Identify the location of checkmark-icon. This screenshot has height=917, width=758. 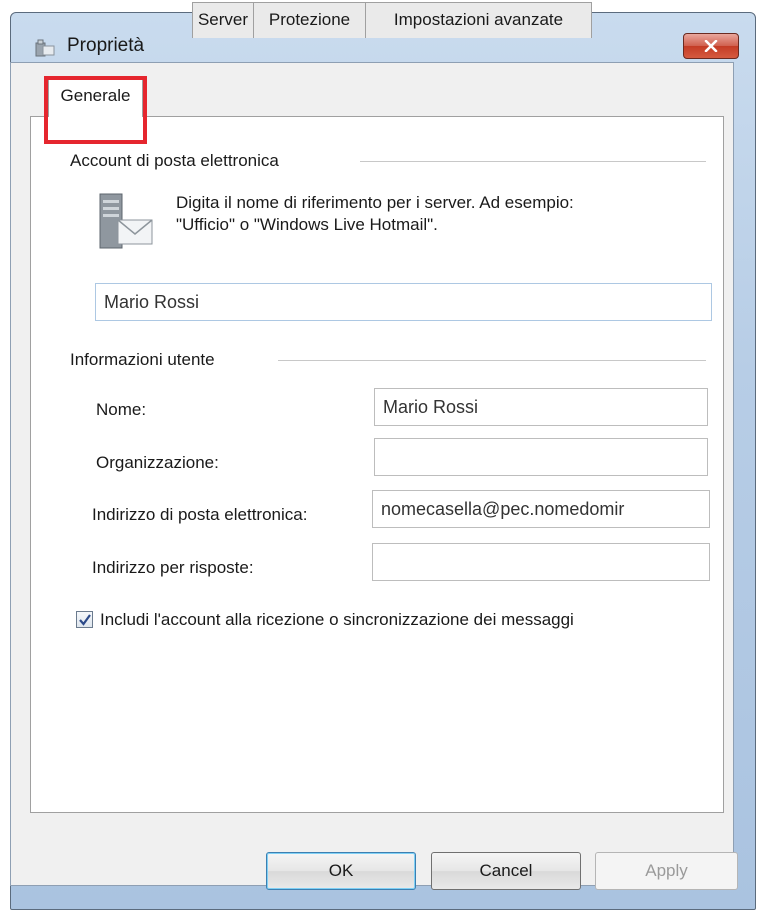
(85, 620).